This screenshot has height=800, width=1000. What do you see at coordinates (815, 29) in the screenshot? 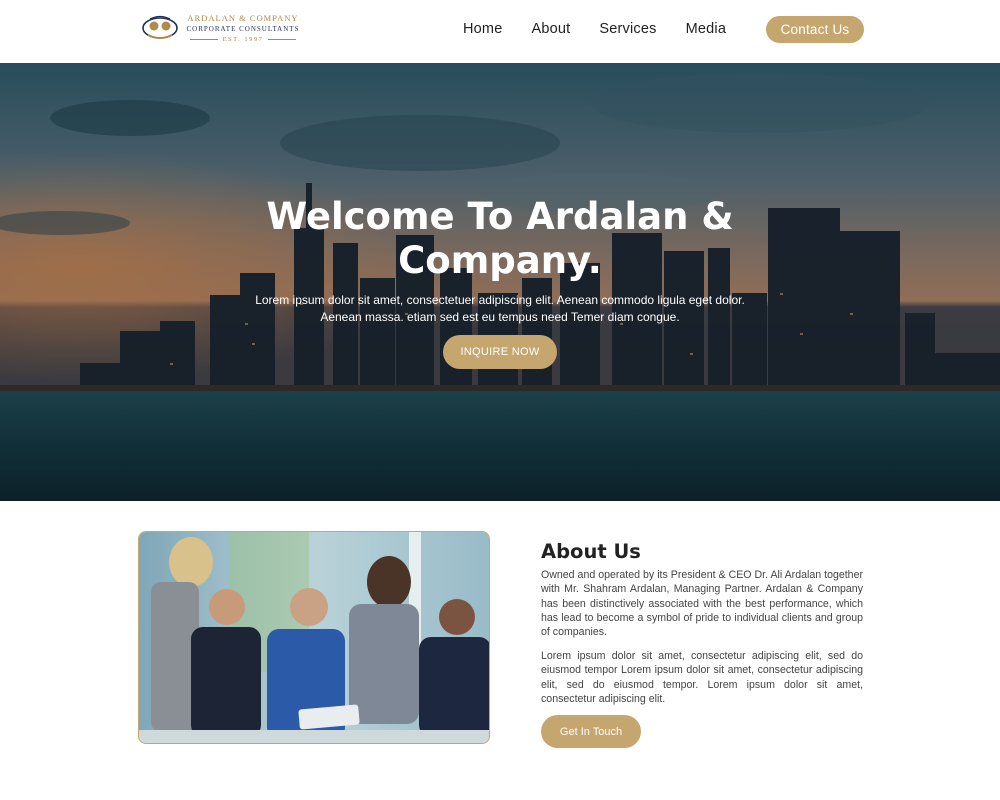
I see `contact-us-button: Contact Us` at bounding box center [815, 29].